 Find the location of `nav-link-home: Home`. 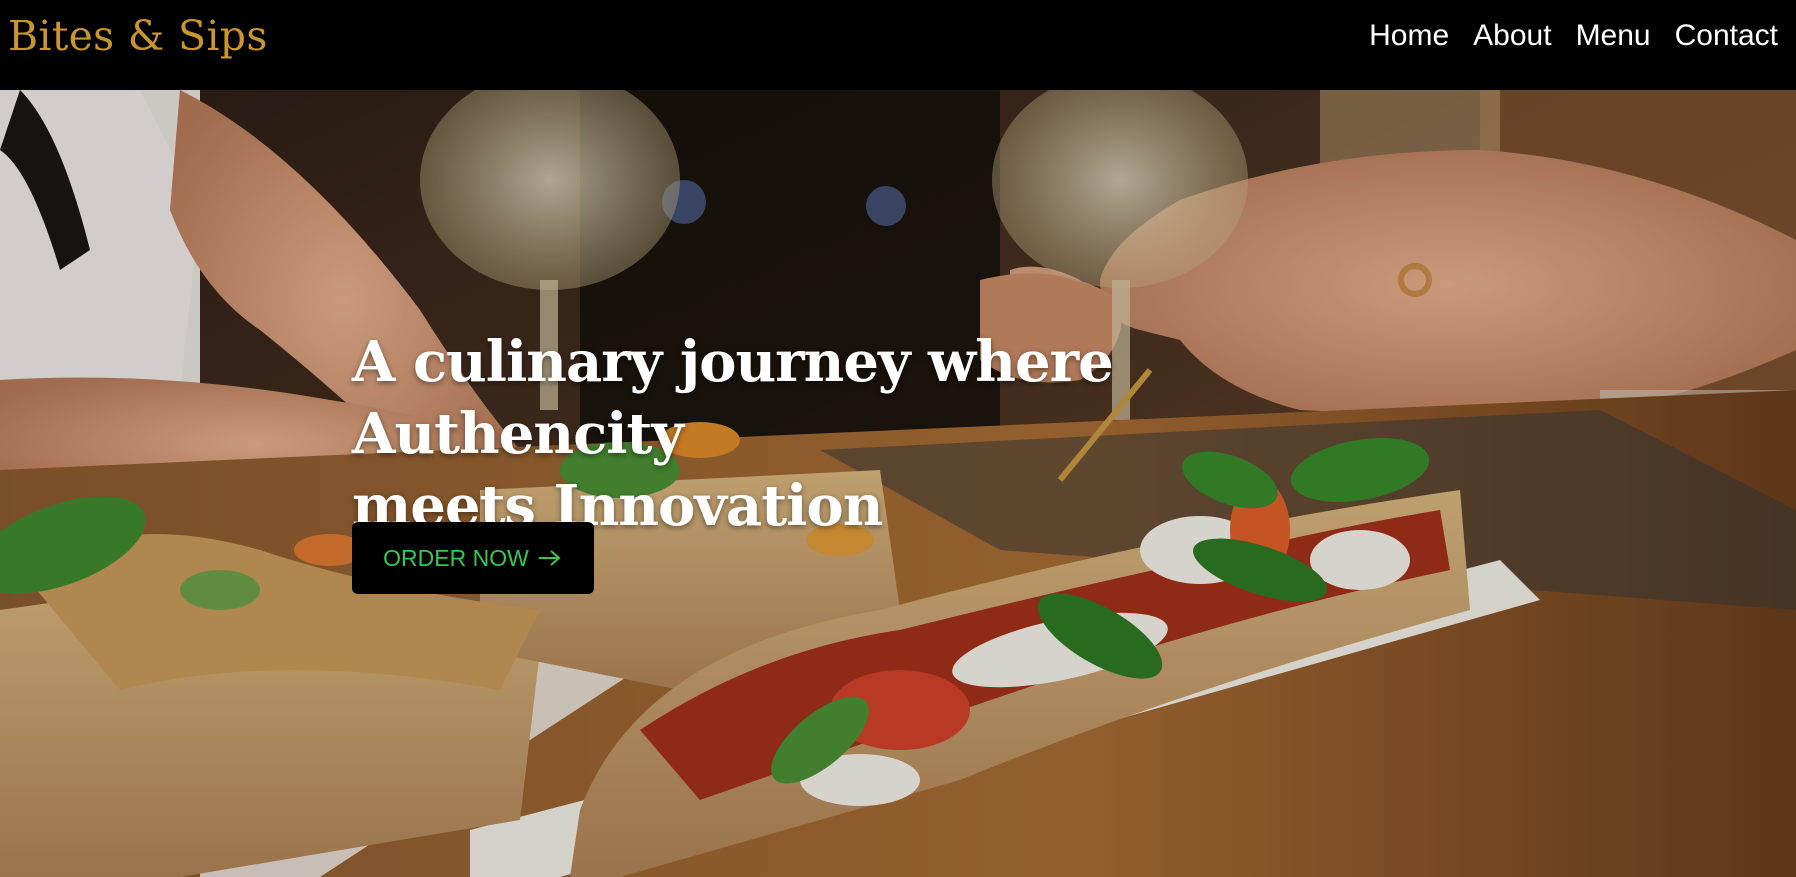

nav-link-home: Home is located at coordinates (1409, 36).